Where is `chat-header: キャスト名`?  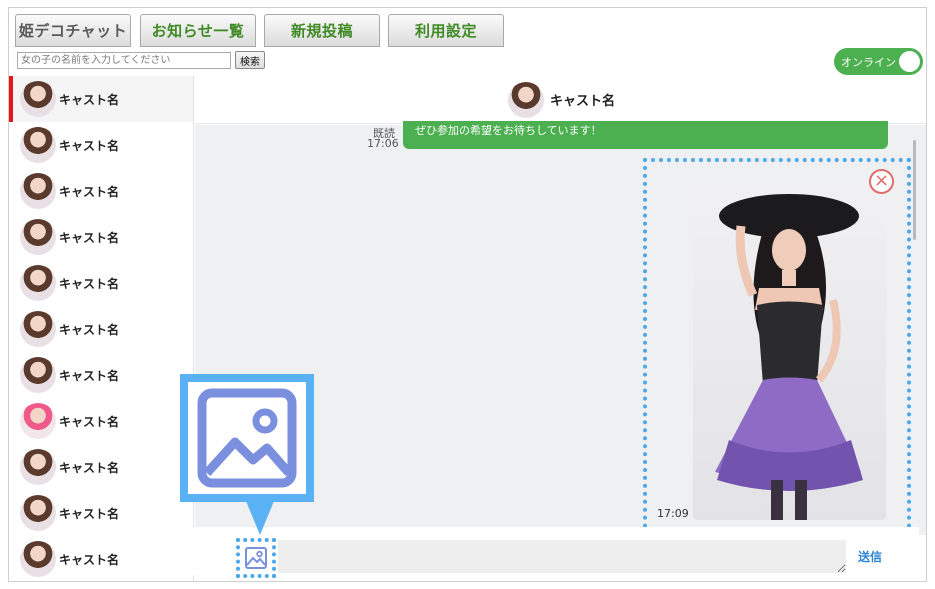 chat-header: キャスト名 is located at coordinates (560, 100).